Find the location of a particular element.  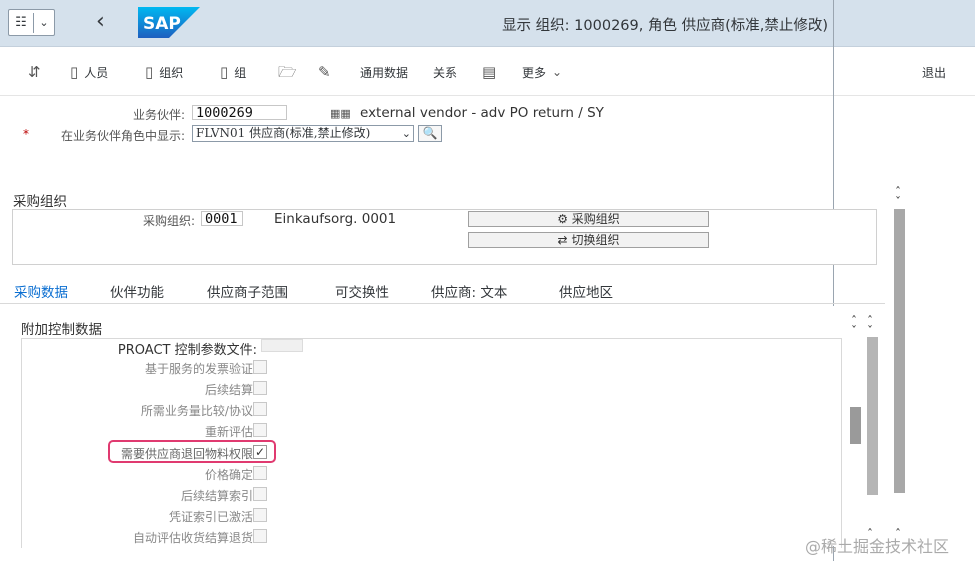

person-button: ▯ 人员 is located at coordinates (89, 72).